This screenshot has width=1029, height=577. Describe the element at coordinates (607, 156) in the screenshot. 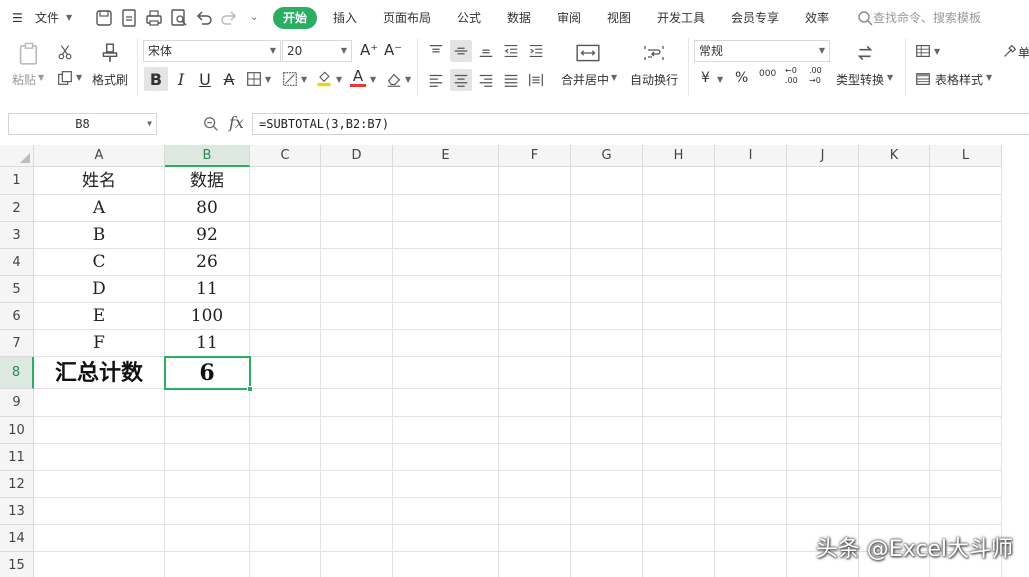

I see `column-header-g: G` at that location.